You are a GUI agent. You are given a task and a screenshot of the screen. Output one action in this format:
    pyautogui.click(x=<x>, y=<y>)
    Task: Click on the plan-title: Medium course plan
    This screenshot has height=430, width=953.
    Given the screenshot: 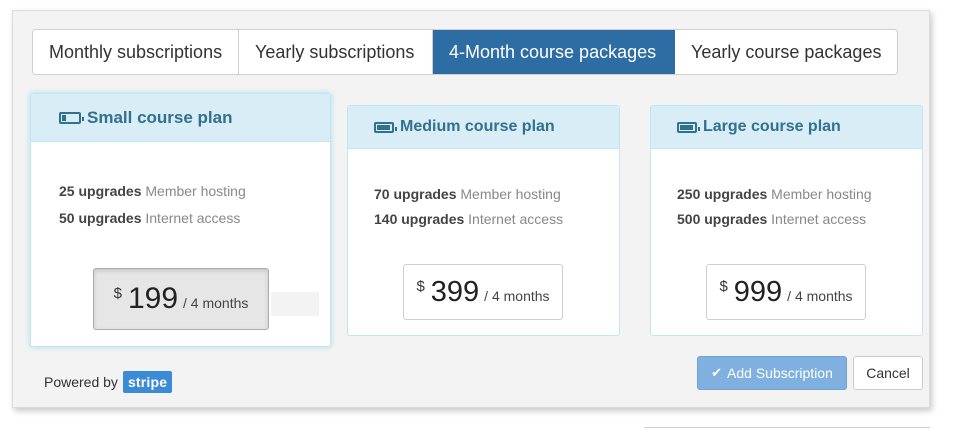 What is the action you would take?
    pyautogui.click(x=477, y=126)
    